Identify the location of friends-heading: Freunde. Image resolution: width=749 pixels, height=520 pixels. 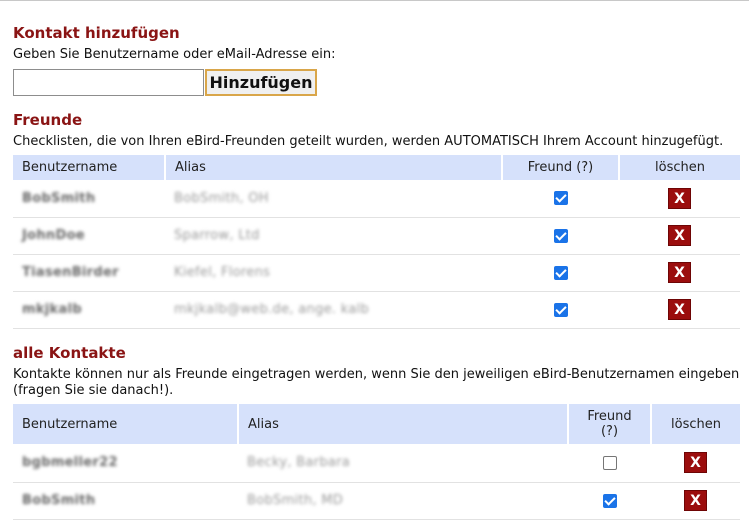
(48, 120).